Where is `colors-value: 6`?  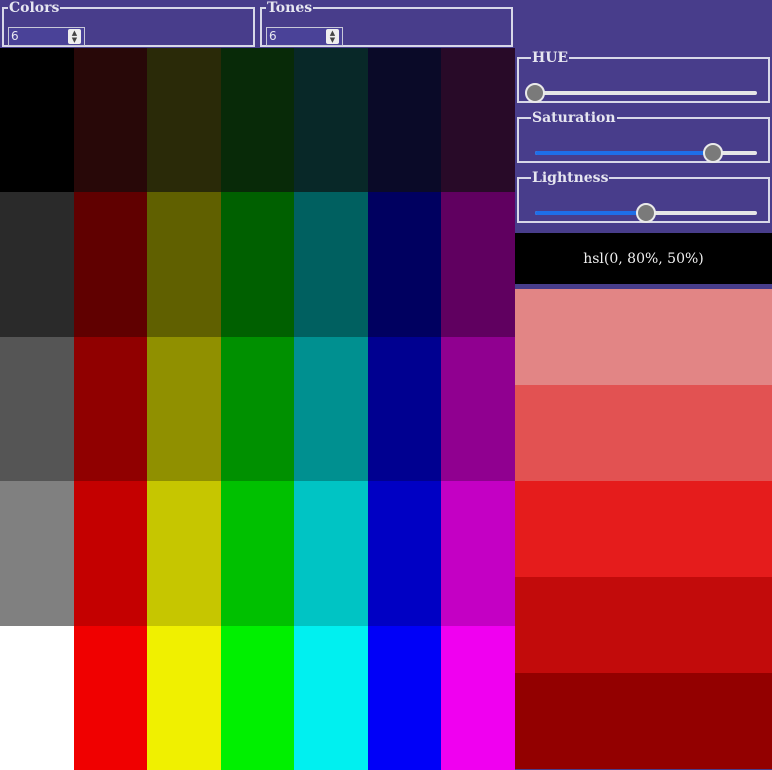 colors-value: 6 is located at coordinates (15, 36).